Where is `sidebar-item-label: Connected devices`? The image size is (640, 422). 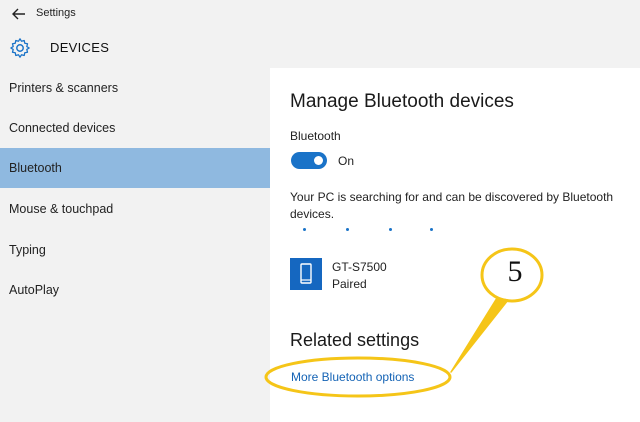
sidebar-item-label: Connected devices is located at coordinates (62, 128).